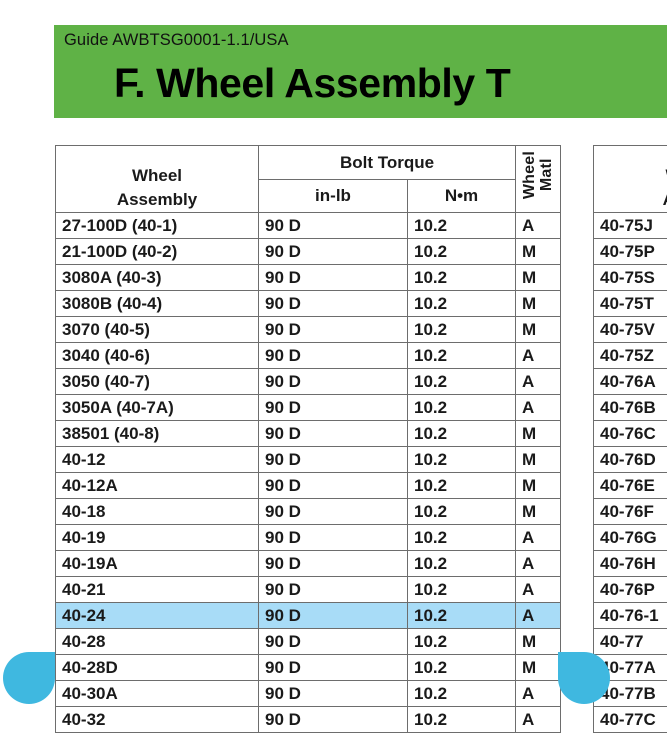 The image size is (667, 750). What do you see at coordinates (157, 277) in the screenshot?
I see `cell-wheel-assembly: 3080A (40-3)` at bounding box center [157, 277].